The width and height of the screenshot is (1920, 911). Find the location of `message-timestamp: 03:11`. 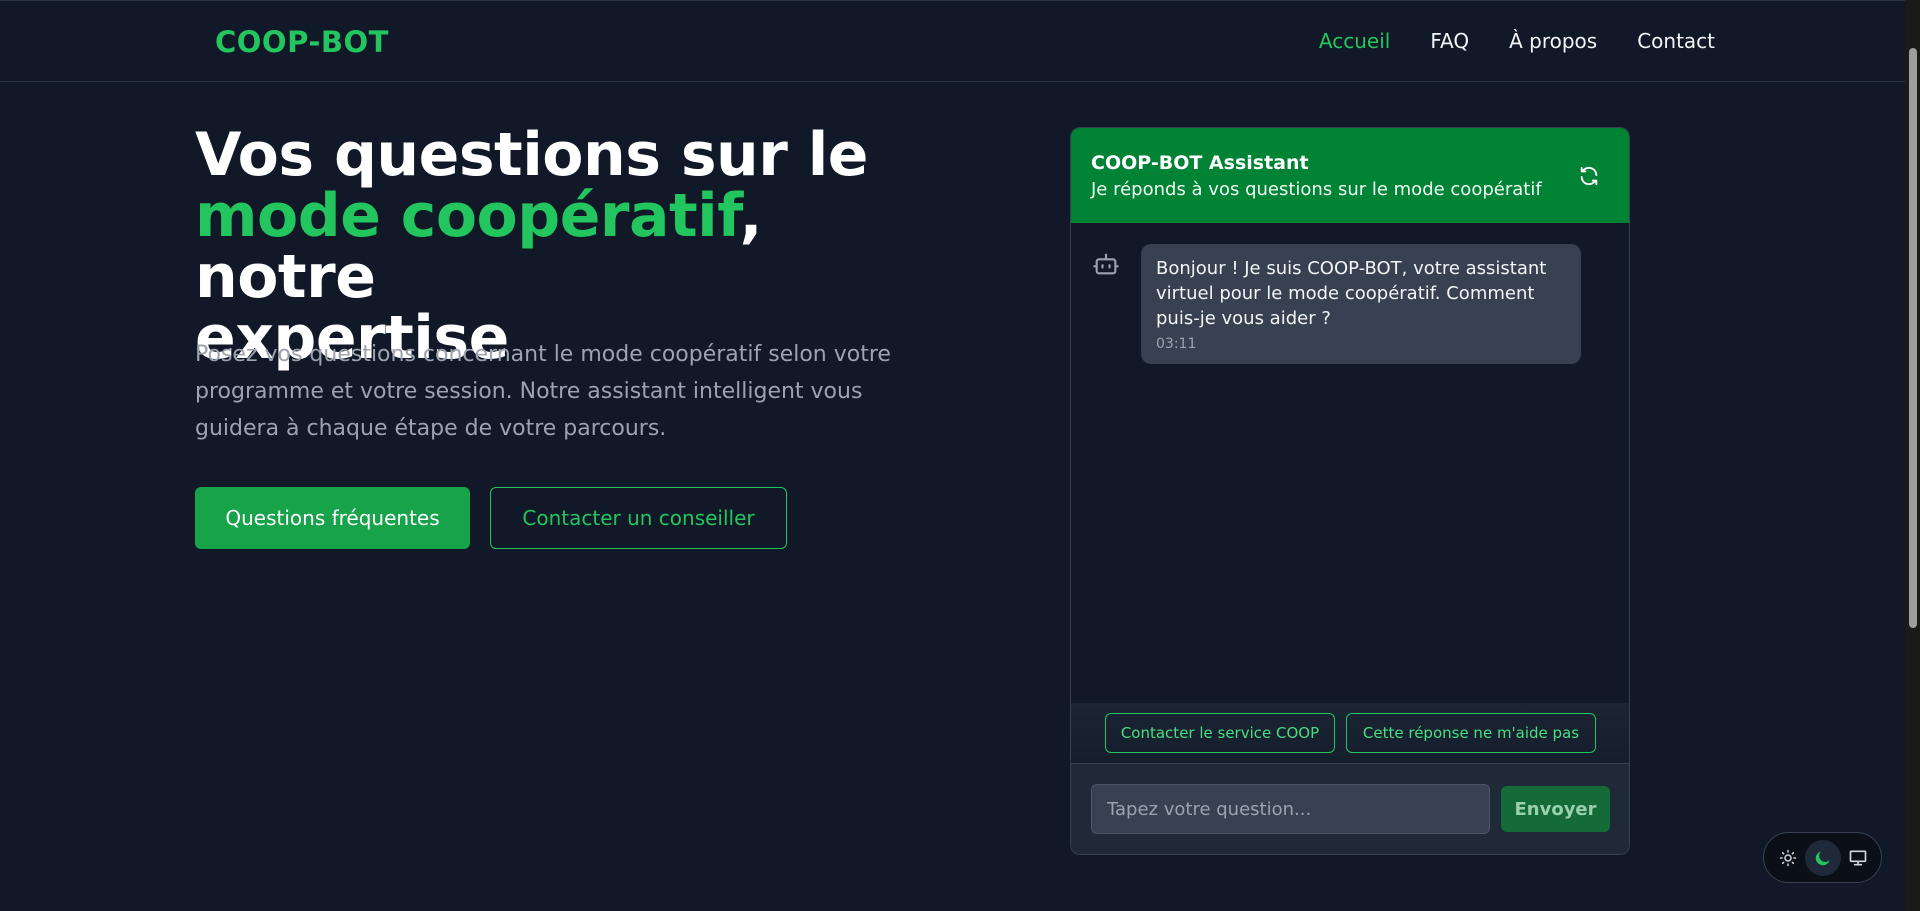

message-timestamp: 03:11 is located at coordinates (1176, 344).